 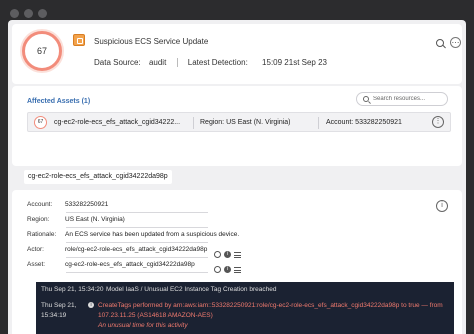 I want to click on log-timestamp-date: Thu Sep 21,, so click(x=59, y=305).